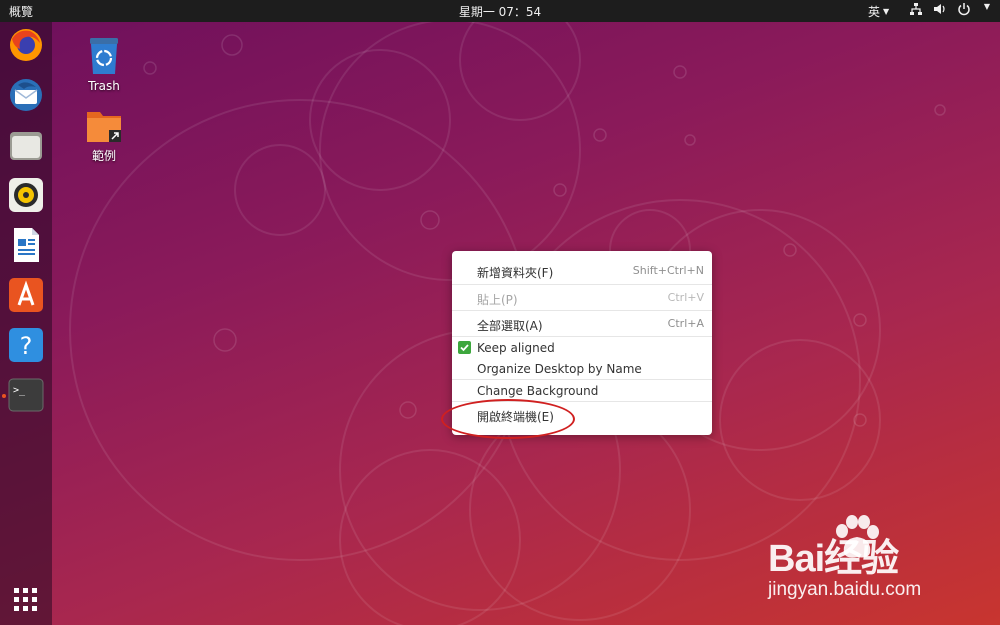  I want to click on watermark: Bai经验 jingyan.baidu.com, so click(860, 560).